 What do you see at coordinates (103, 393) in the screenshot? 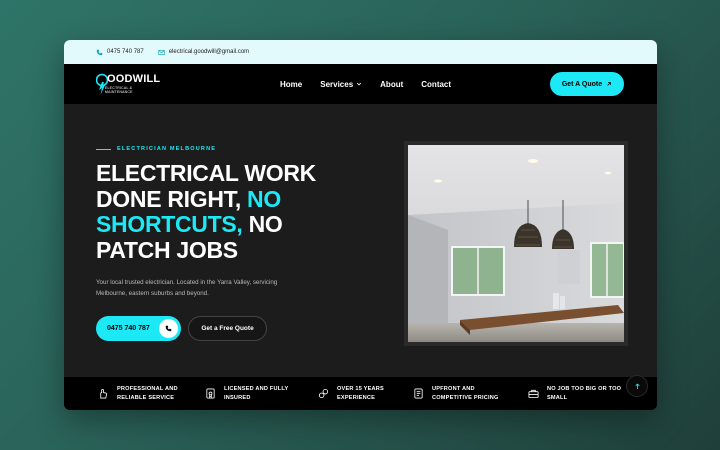
I see `hand-icon` at bounding box center [103, 393].